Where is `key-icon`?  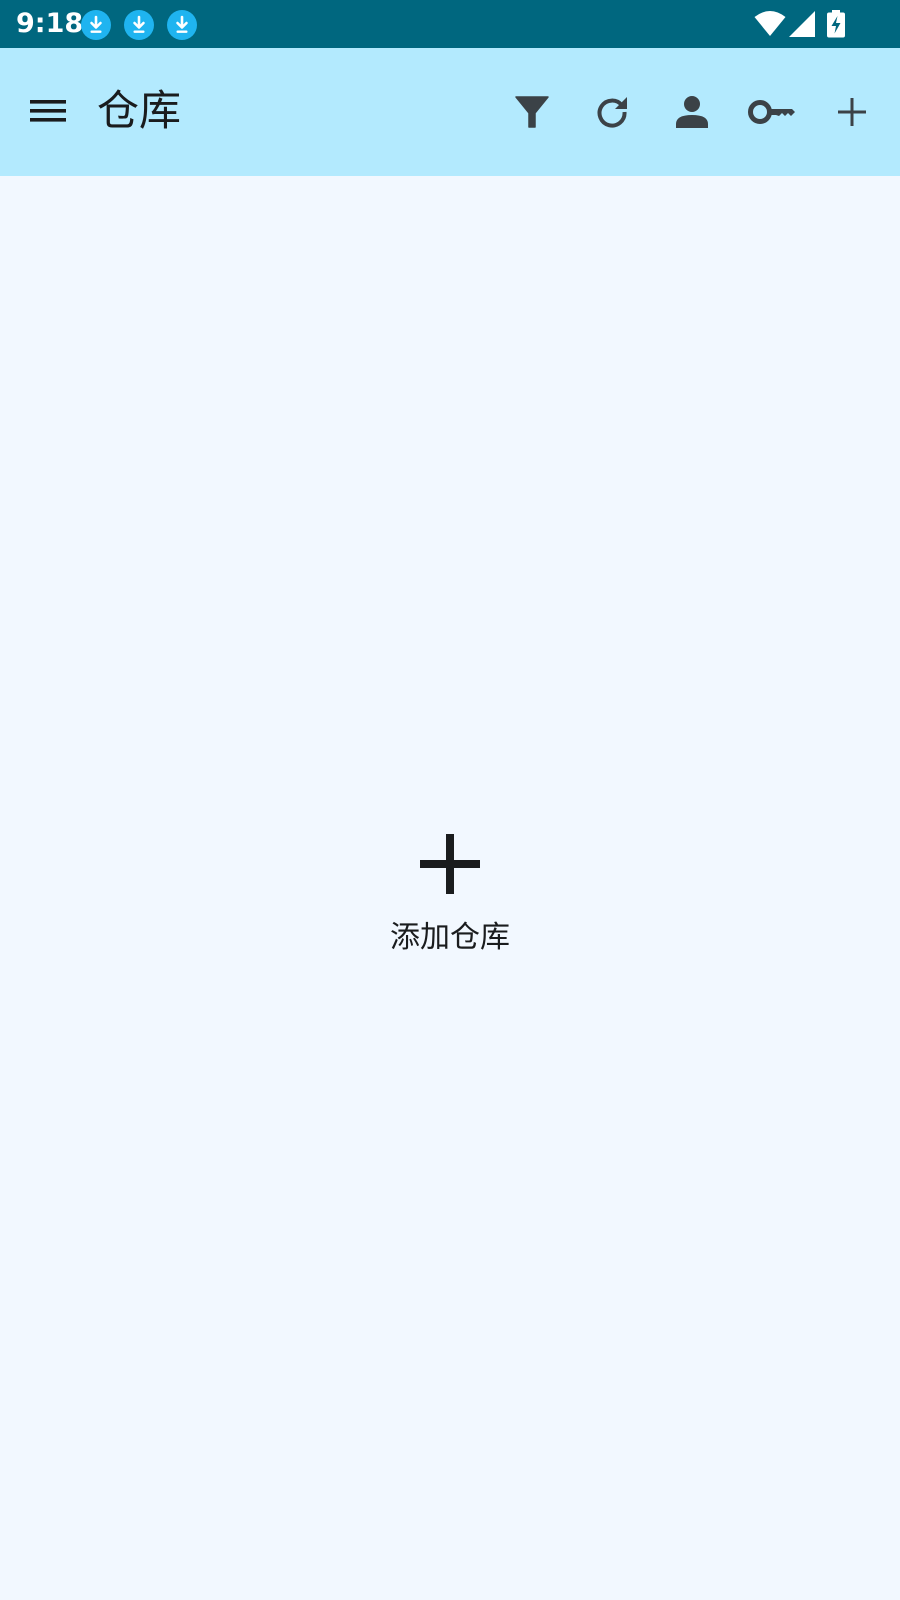 key-icon is located at coordinates (771, 112).